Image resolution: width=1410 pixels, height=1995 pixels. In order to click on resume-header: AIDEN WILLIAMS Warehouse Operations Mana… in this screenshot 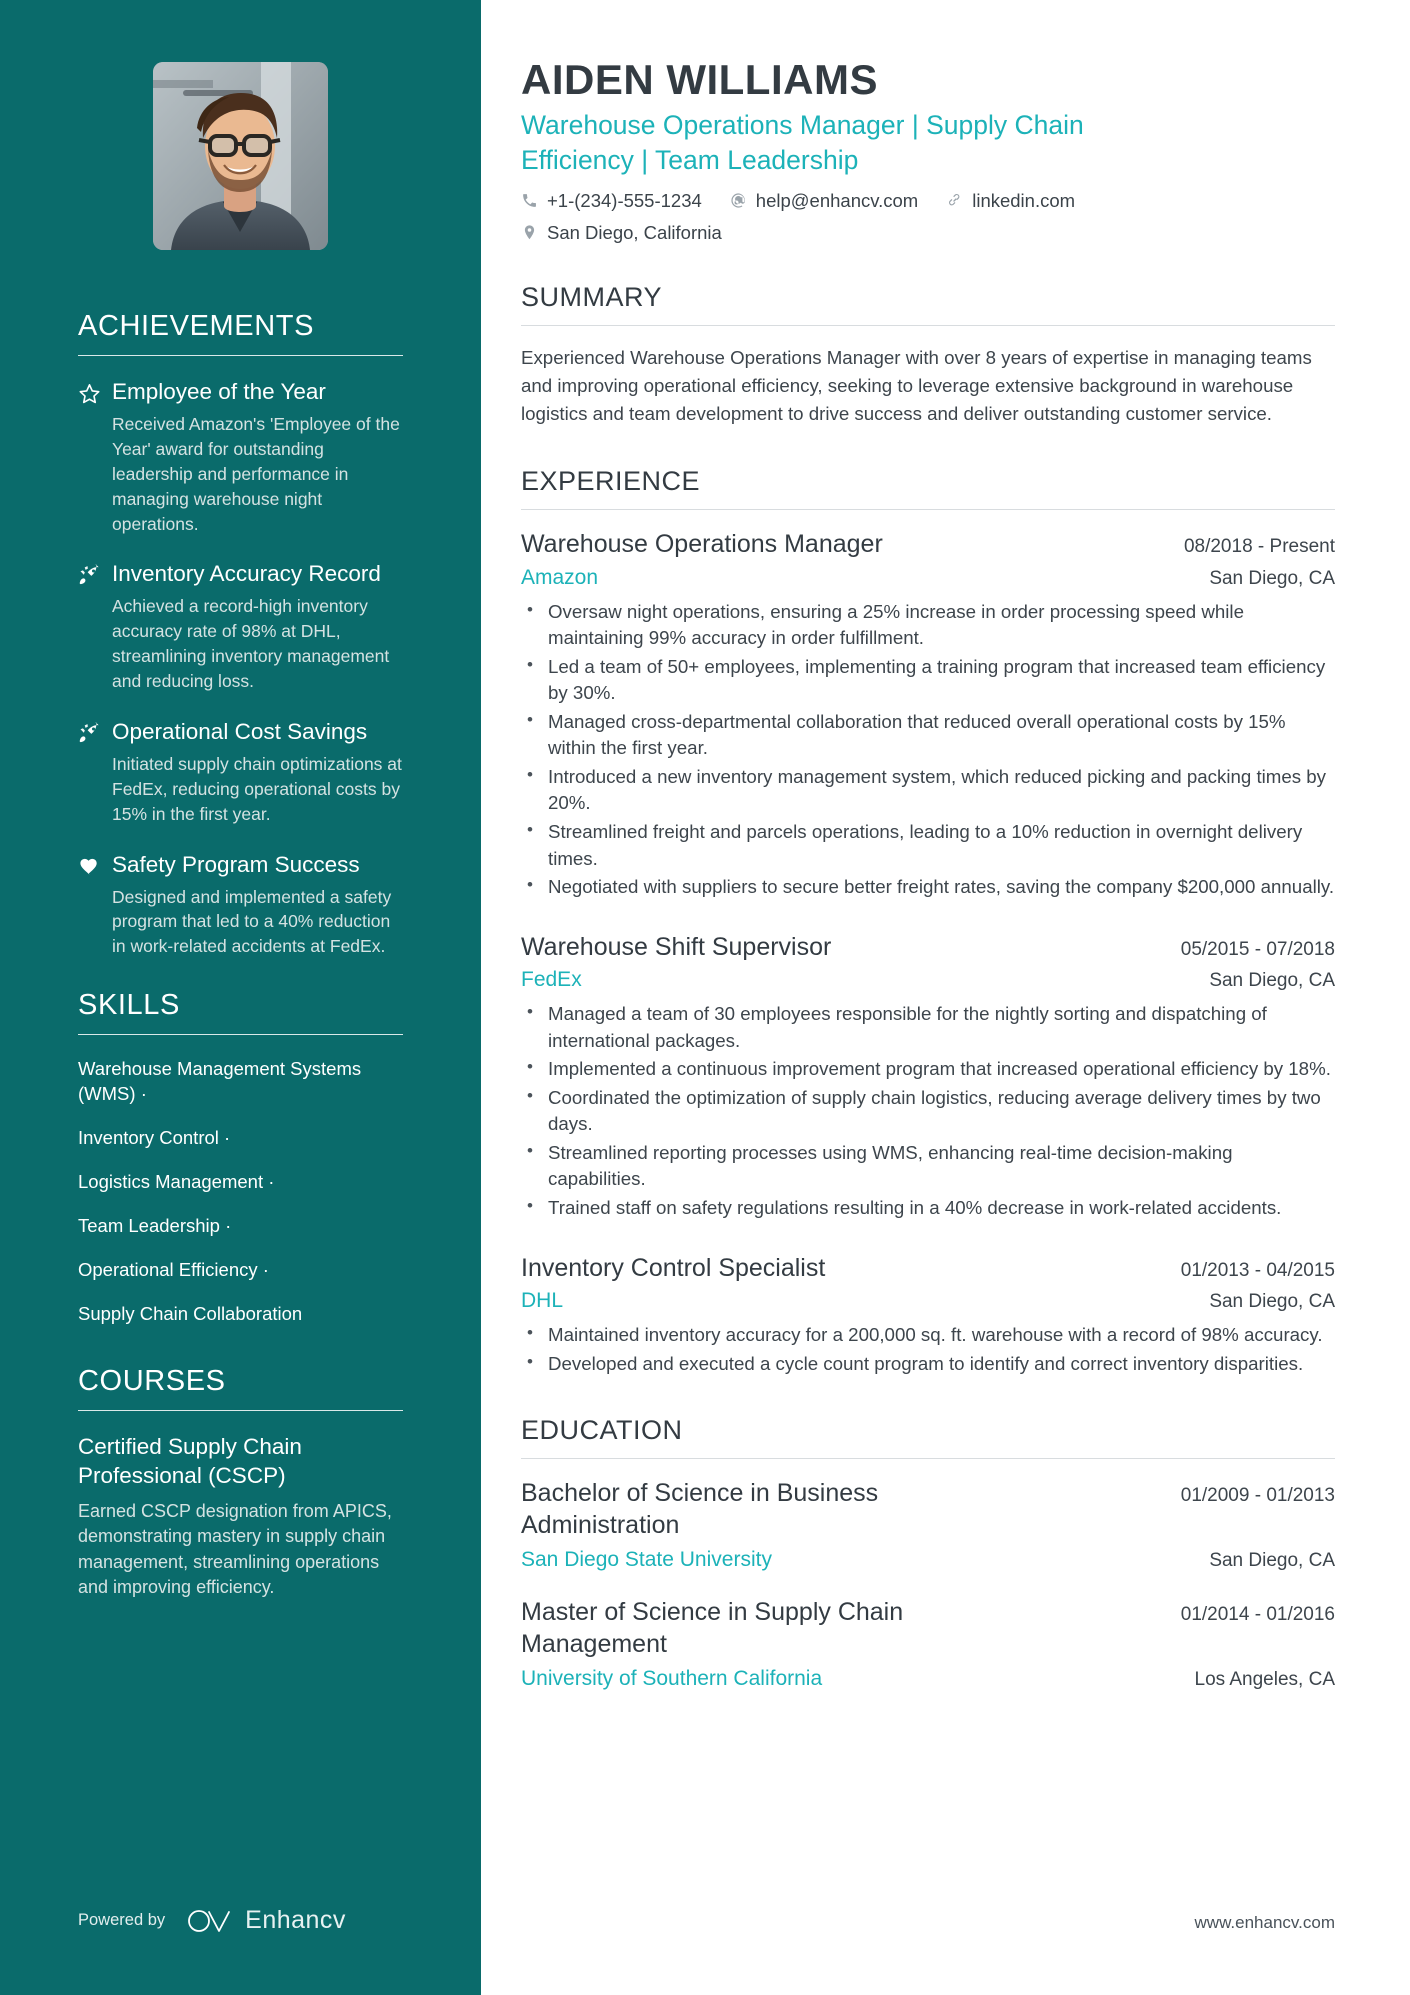, I will do `click(928, 150)`.